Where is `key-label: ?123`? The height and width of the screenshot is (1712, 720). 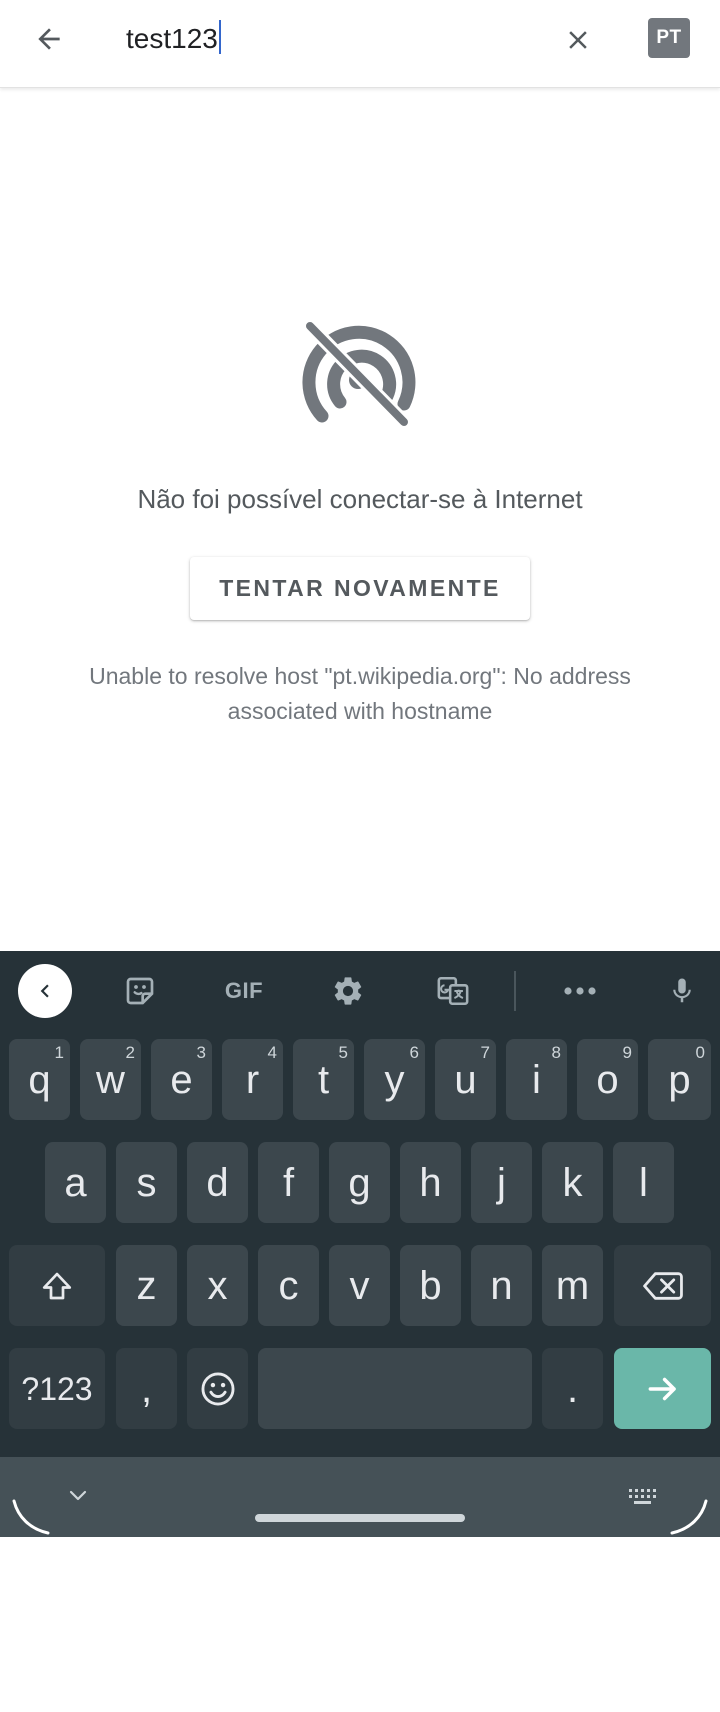
key-label: ?123 is located at coordinates (57, 1388).